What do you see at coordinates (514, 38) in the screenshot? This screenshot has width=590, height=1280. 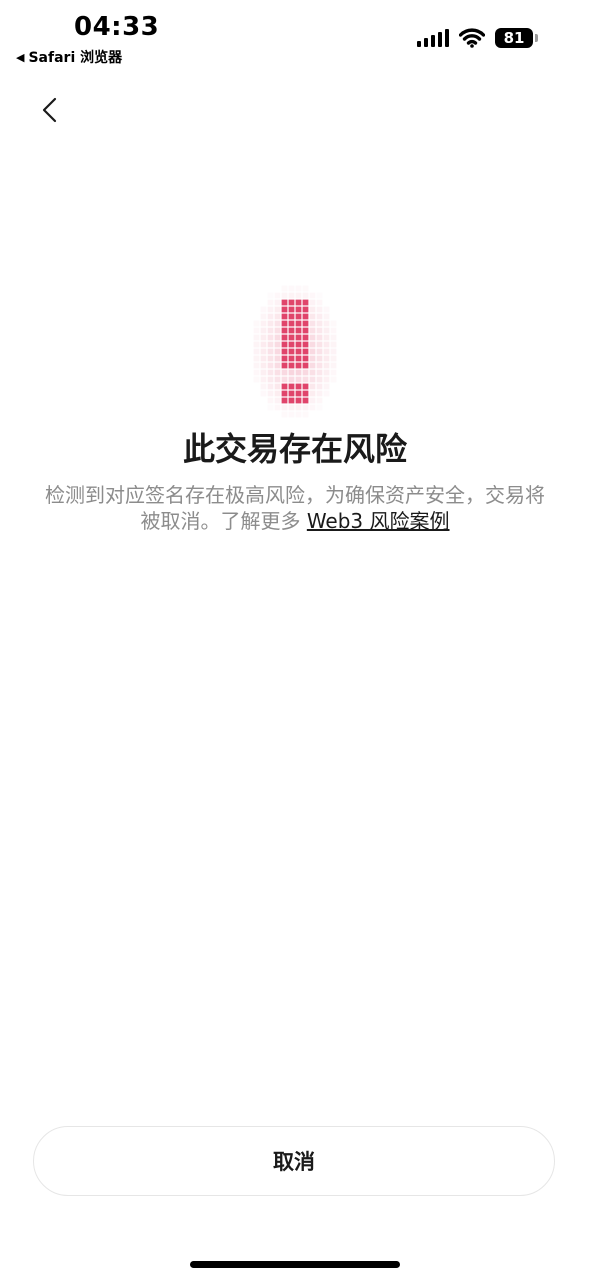 I see `battery-level: 81` at bounding box center [514, 38].